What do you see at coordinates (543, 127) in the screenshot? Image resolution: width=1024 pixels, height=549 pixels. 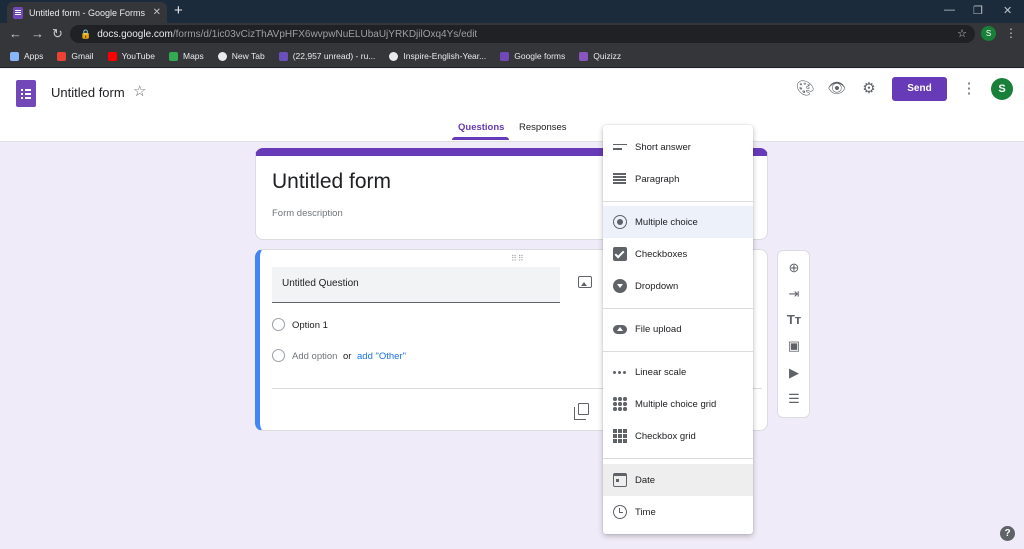 I see `tab-responses: Responses` at bounding box center [543, 127].